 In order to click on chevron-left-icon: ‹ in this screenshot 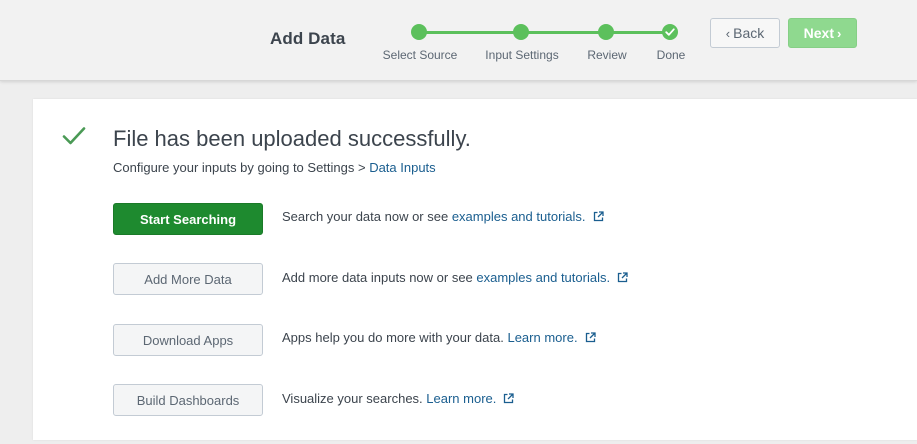, I will do `click(728, 33)`.